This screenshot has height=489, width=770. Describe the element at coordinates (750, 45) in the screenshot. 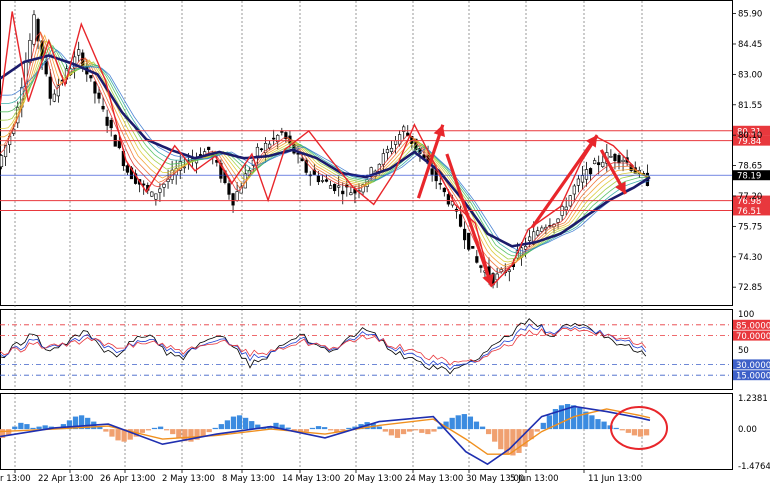

I see `price-tick-label: 84.45` at that location.